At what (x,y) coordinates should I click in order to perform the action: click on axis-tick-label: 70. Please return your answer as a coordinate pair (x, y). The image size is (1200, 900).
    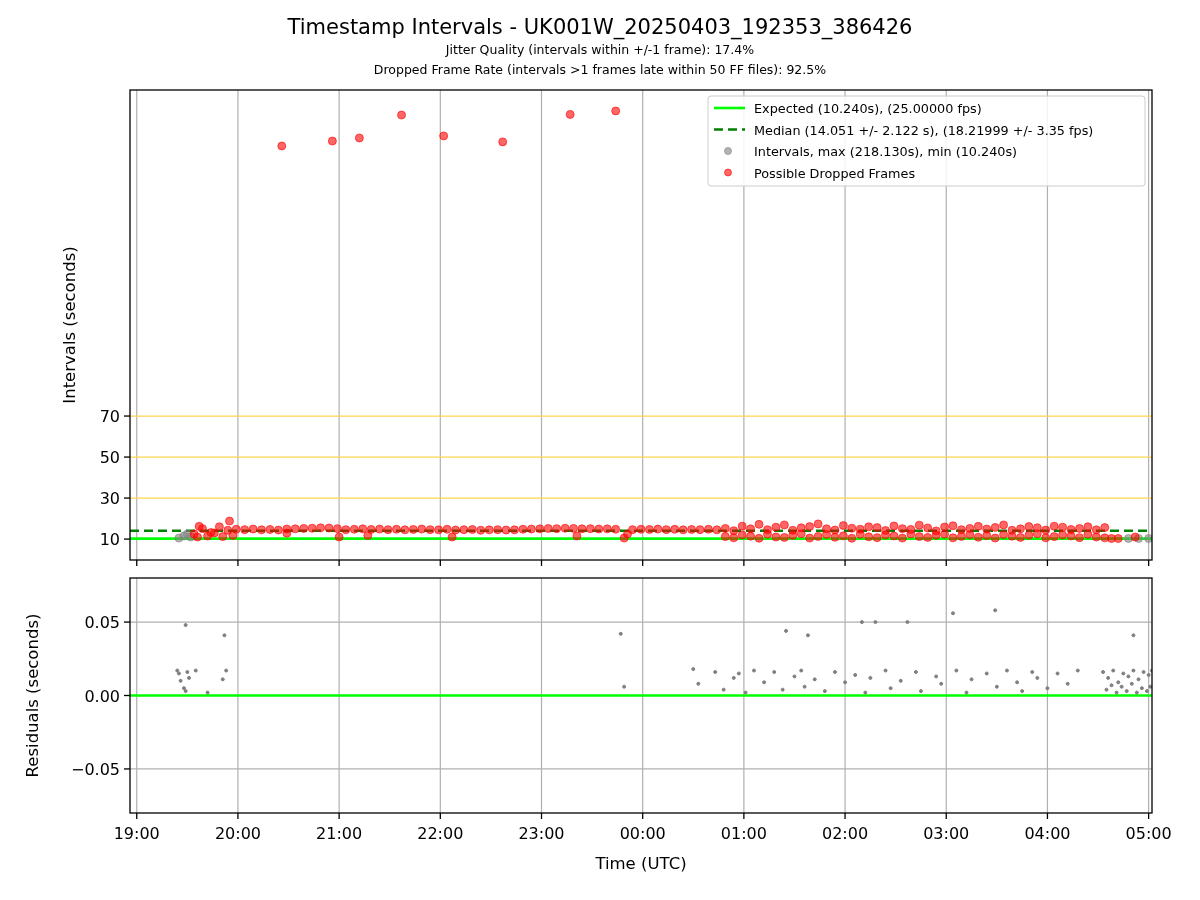
    Looking at the image, I should click on (109, 417).